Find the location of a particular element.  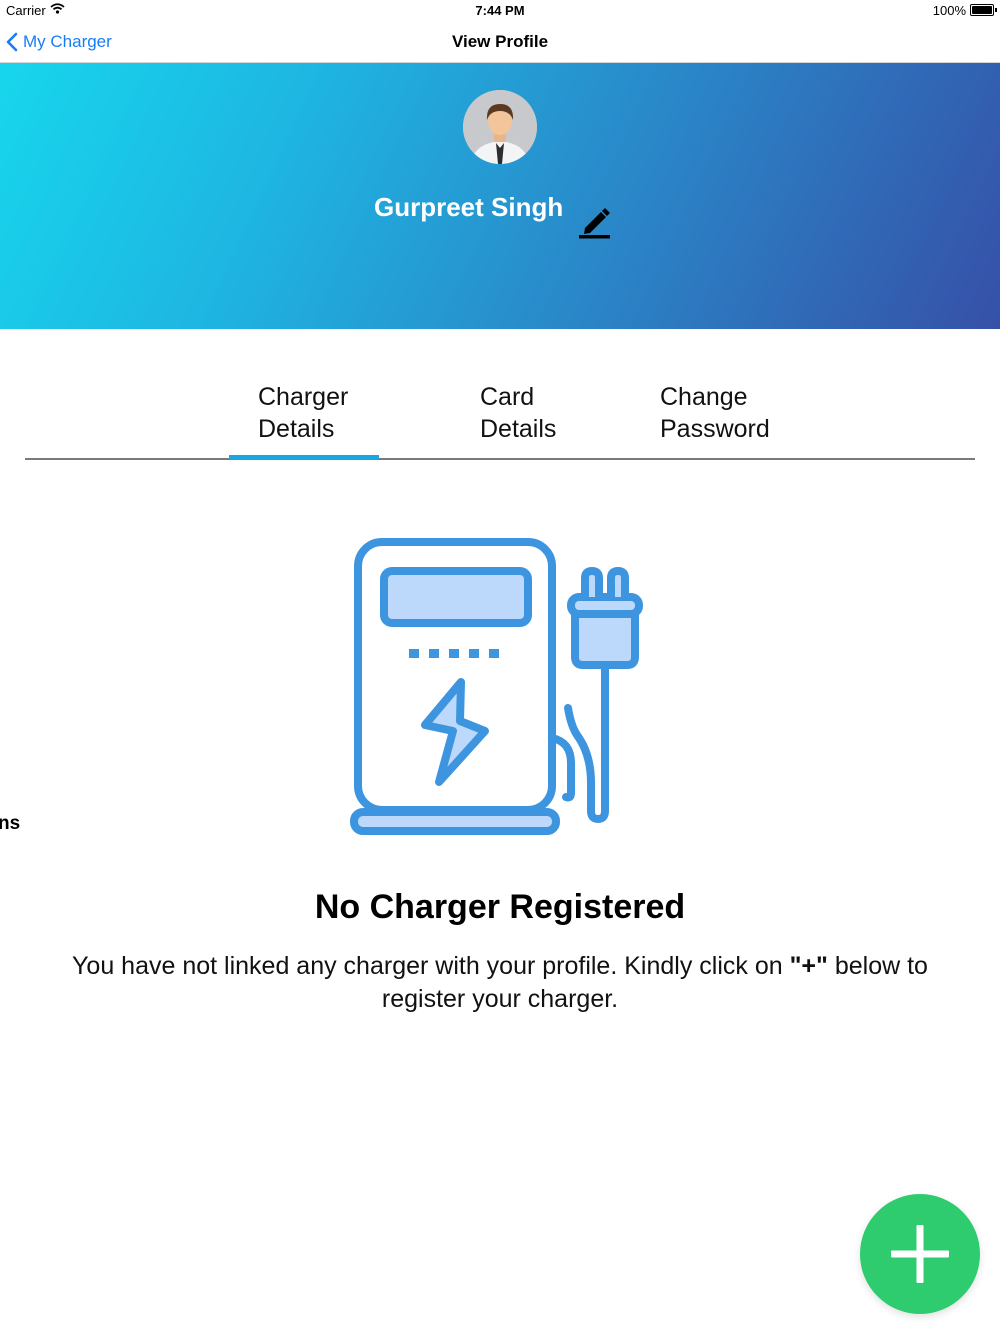

page-title: View Profile is located at coordinates (500, 41).